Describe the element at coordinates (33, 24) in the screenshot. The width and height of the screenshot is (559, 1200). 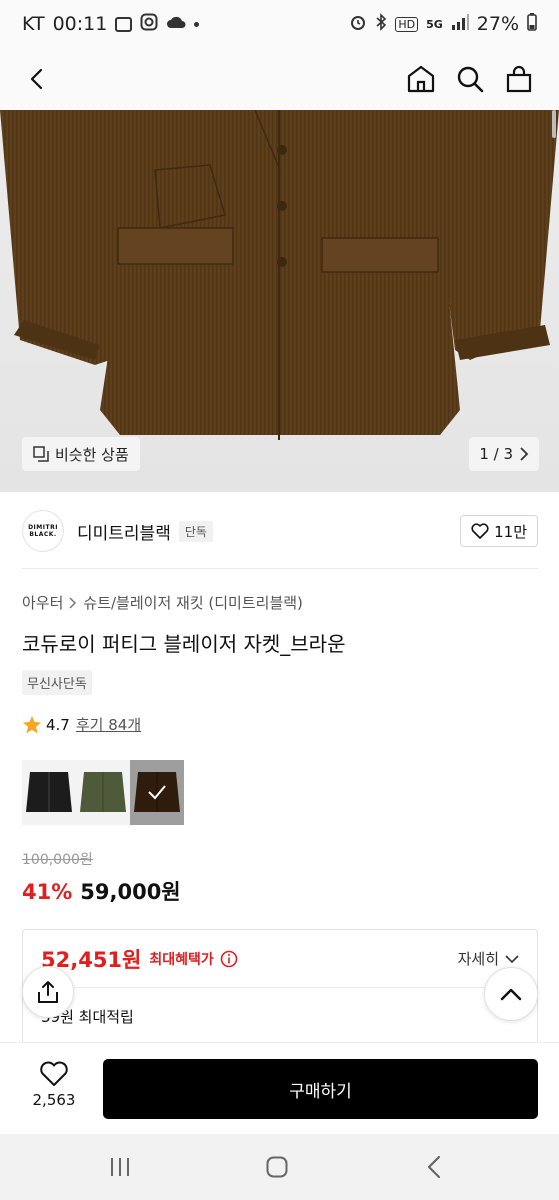
I see `carrier-label: KT` at that location.